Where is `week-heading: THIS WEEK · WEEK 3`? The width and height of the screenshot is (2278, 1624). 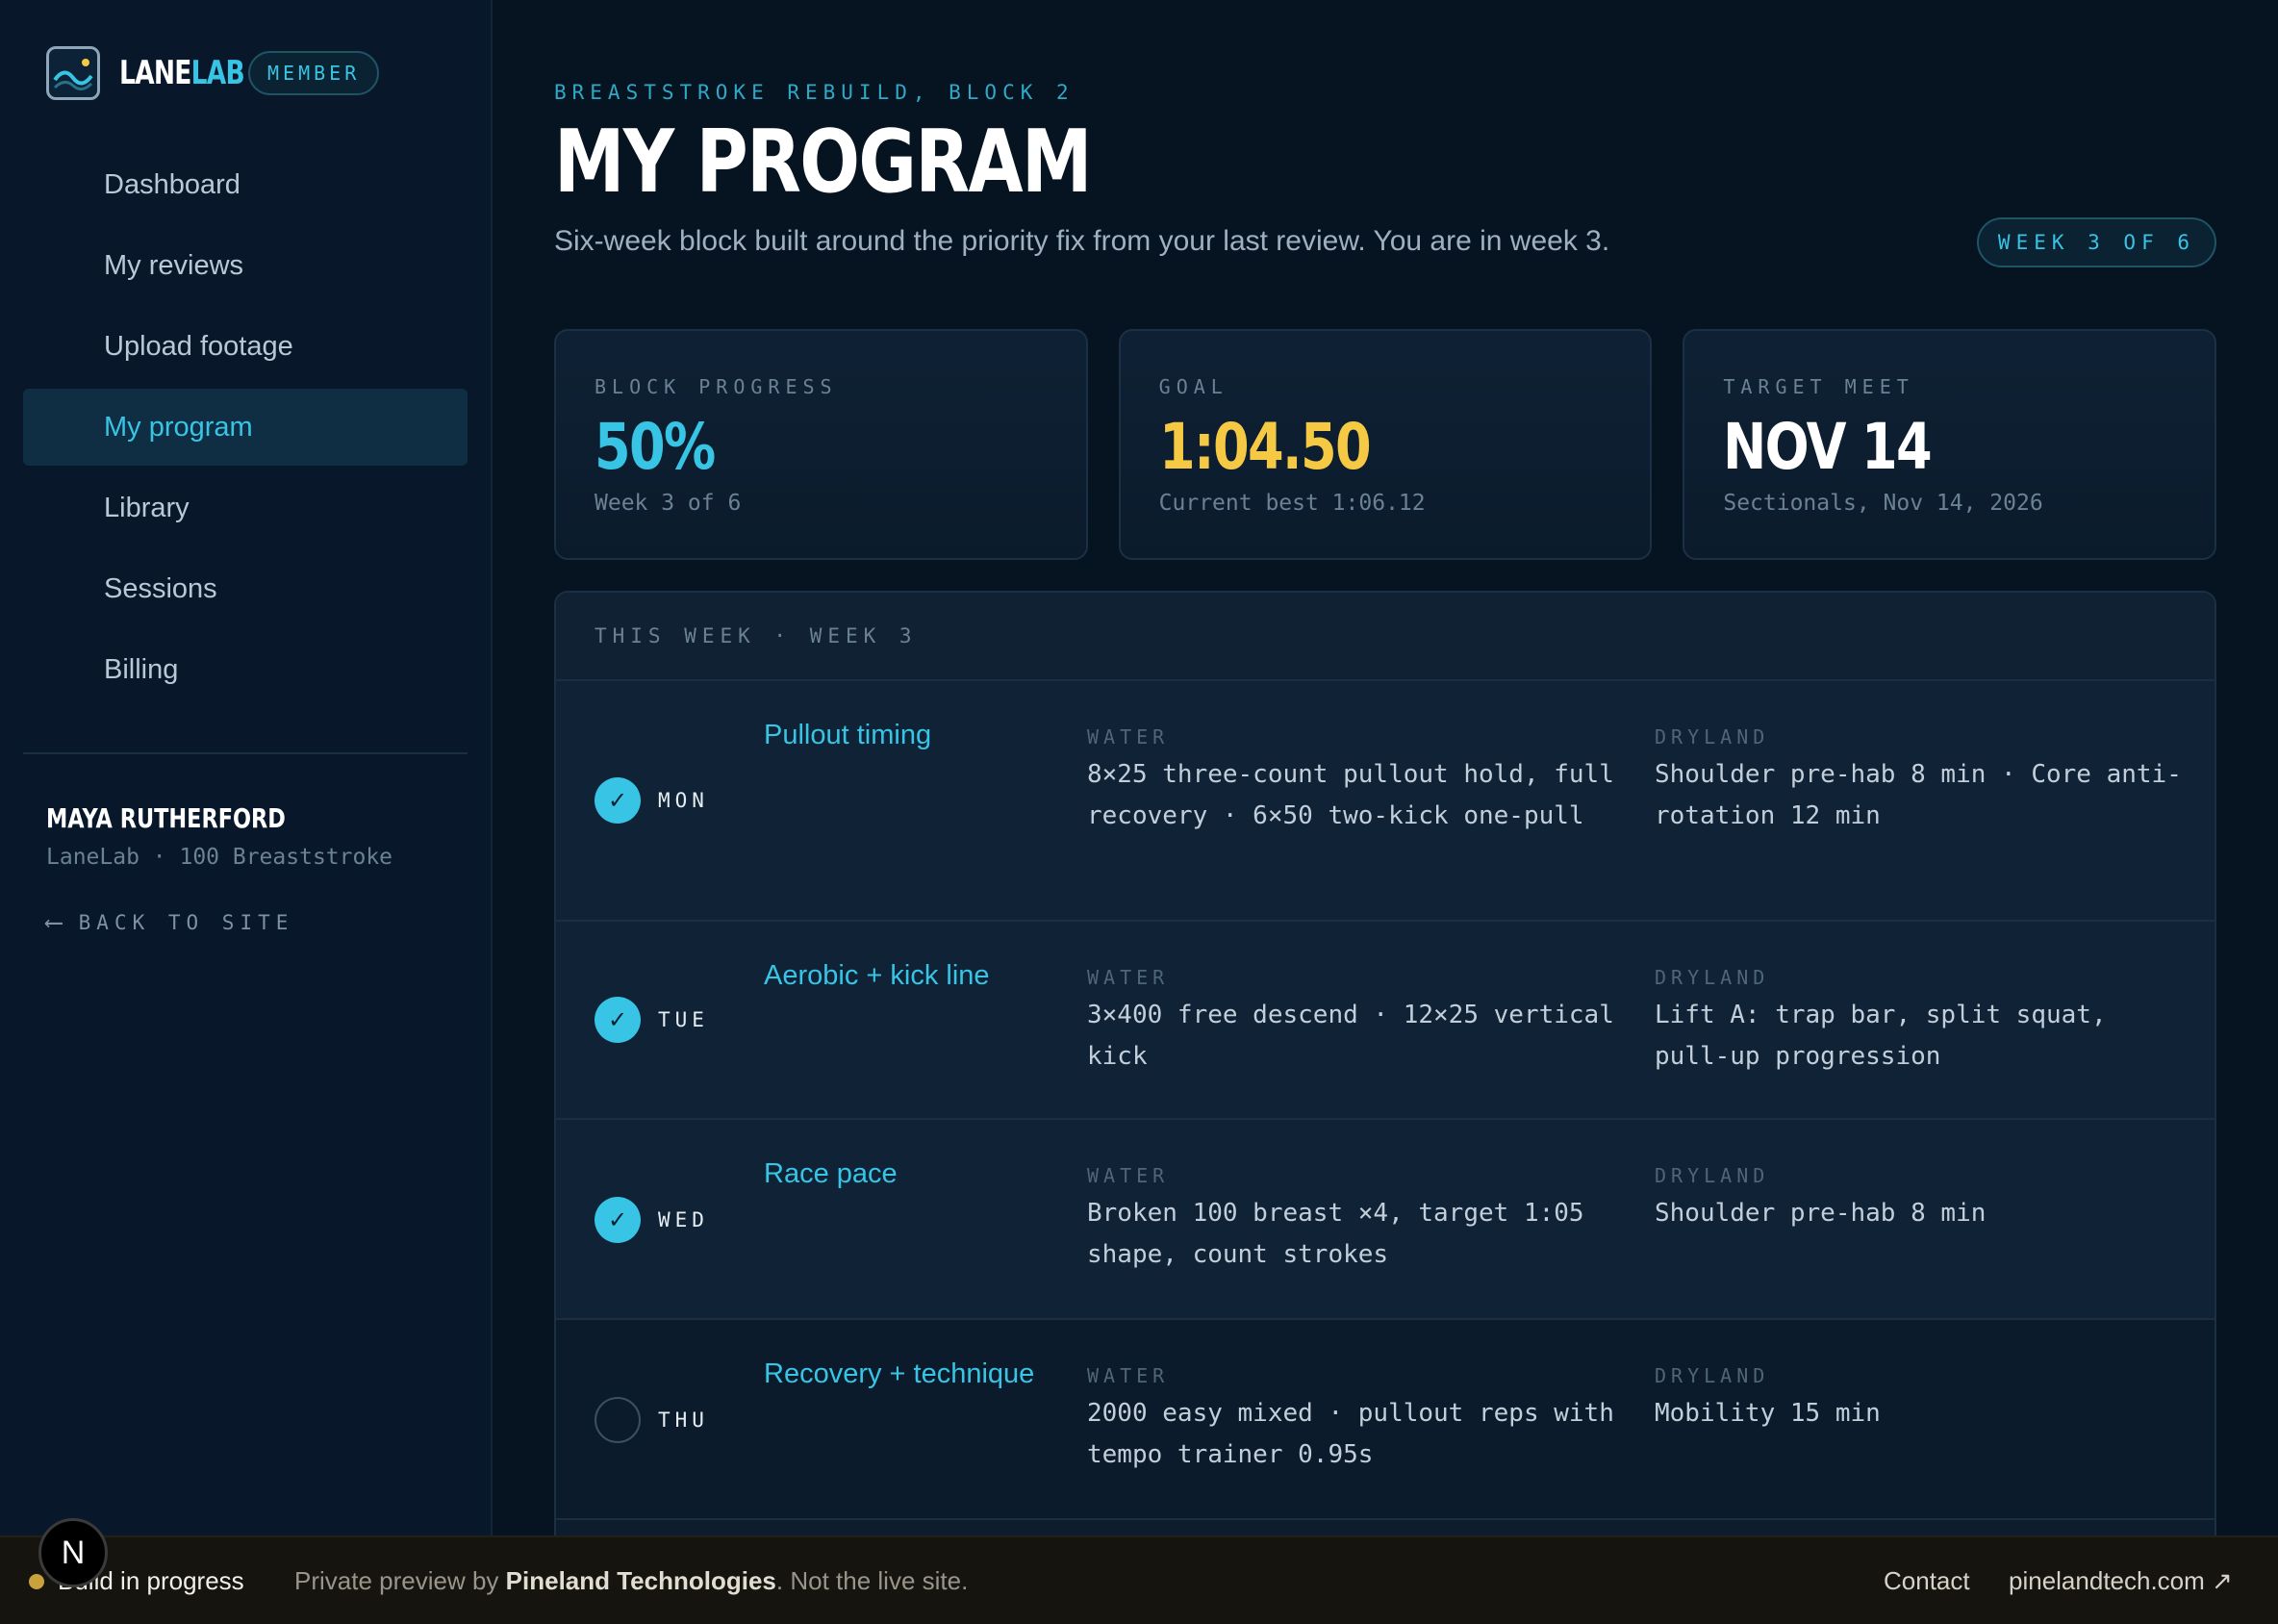 week-heading: THIS WEEK · WEEK 3 is located at coordinates (1385, 637).